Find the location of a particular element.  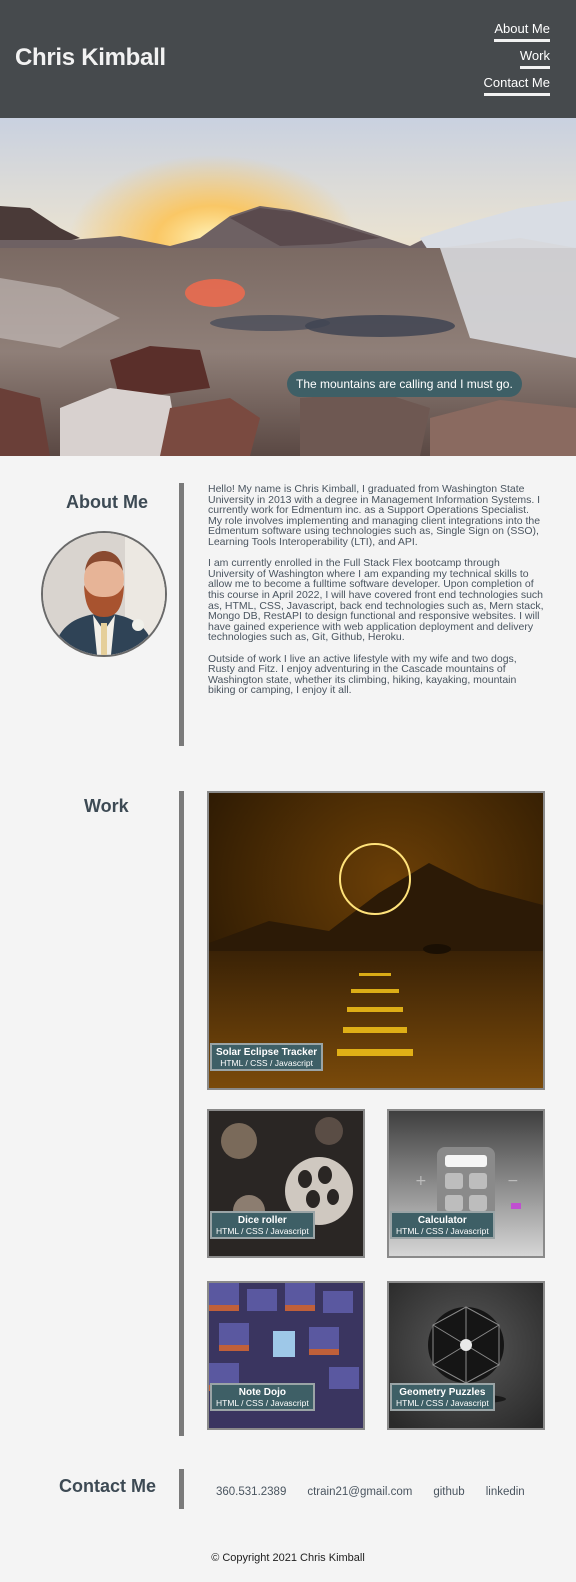

profile-photo is located at coordinates (104, 594).